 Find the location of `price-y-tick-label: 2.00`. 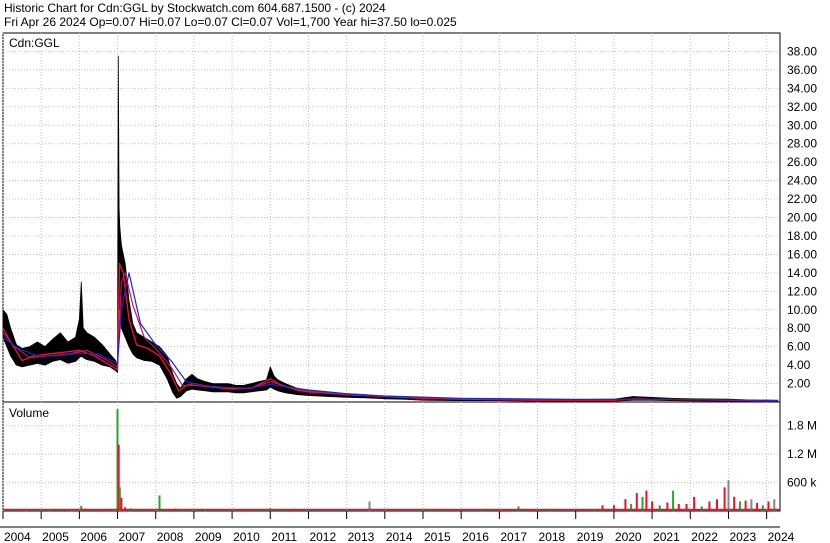

price-y-tick-label: 2.00 is located at coordinates (799, 384).